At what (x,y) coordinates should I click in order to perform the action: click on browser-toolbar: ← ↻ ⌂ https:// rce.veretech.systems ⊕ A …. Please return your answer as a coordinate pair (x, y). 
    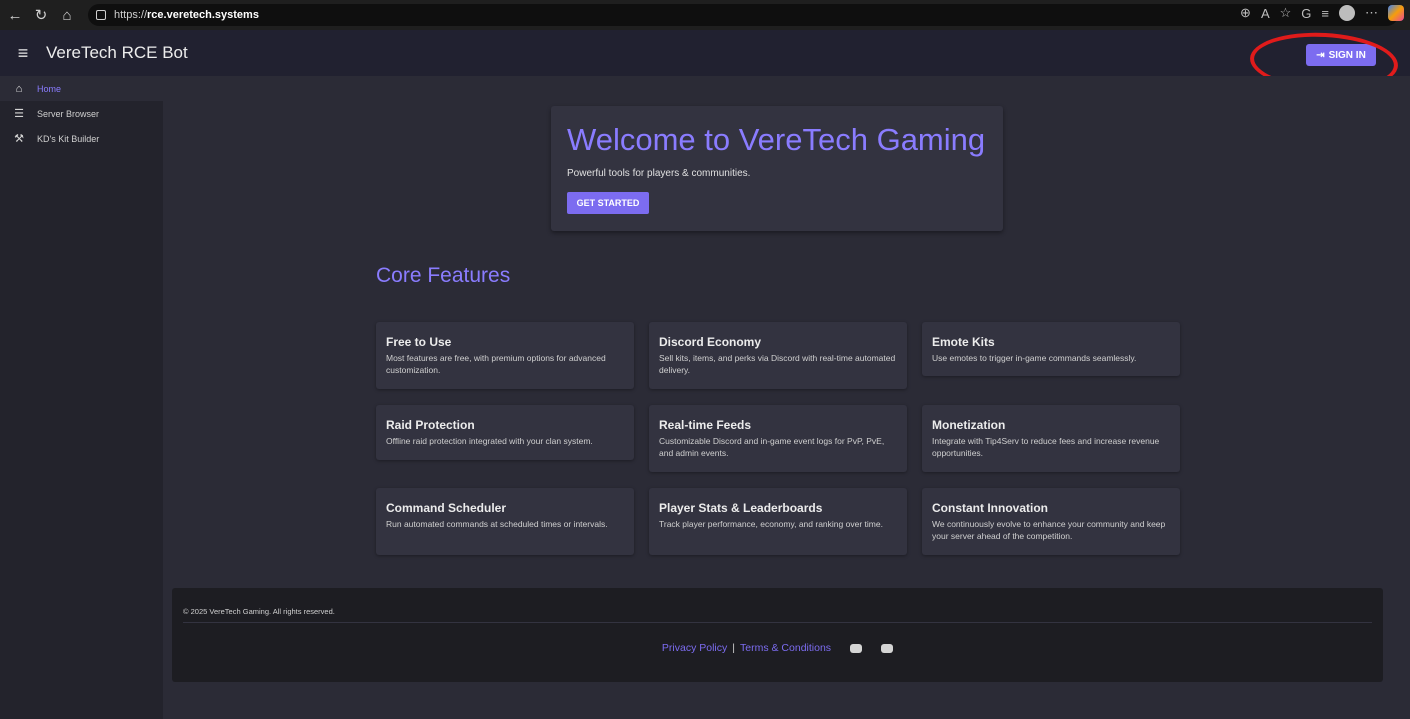
    Looking at the image, I should click on (705, 15).